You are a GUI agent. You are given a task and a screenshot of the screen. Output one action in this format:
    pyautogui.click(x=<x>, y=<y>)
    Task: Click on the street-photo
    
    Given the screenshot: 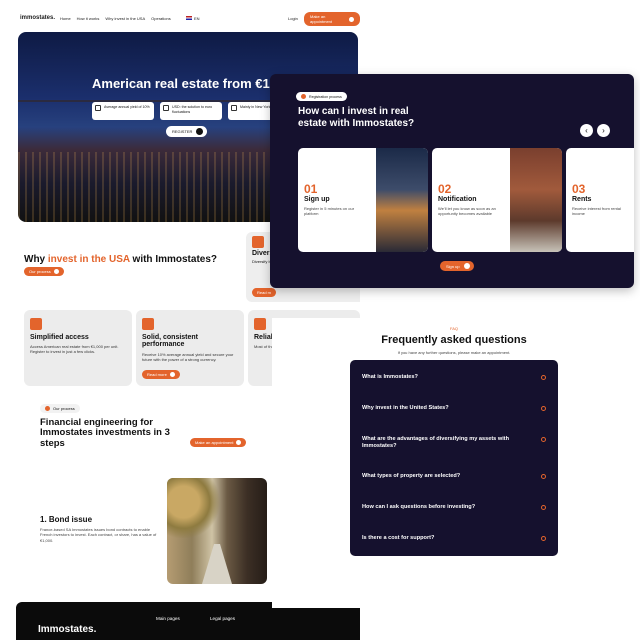 What is the action you would take?
    pyautogui.click(x=217, y=531)
    